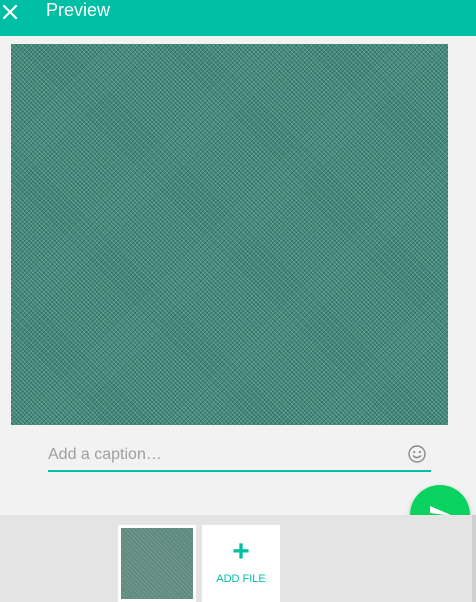  I want to click on tray-scrollbar, so click(474, 558).